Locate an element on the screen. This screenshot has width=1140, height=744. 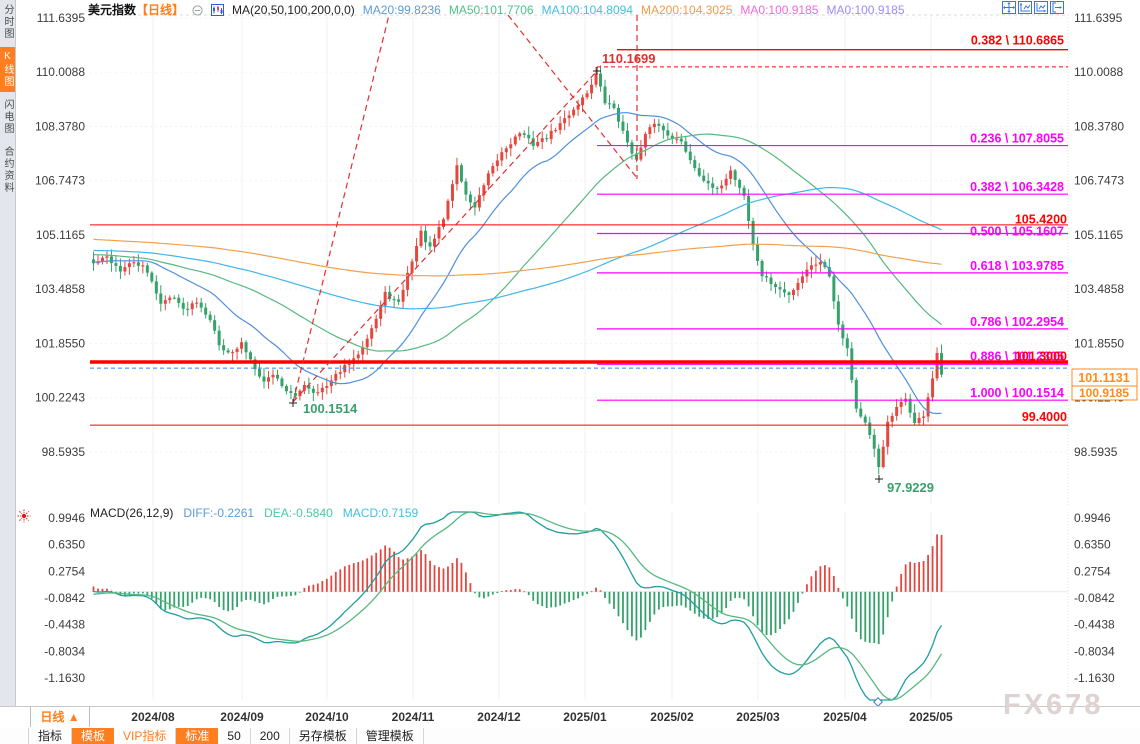
toolbar-manage-template: 管理模板 is located at coordinates (390, 736).